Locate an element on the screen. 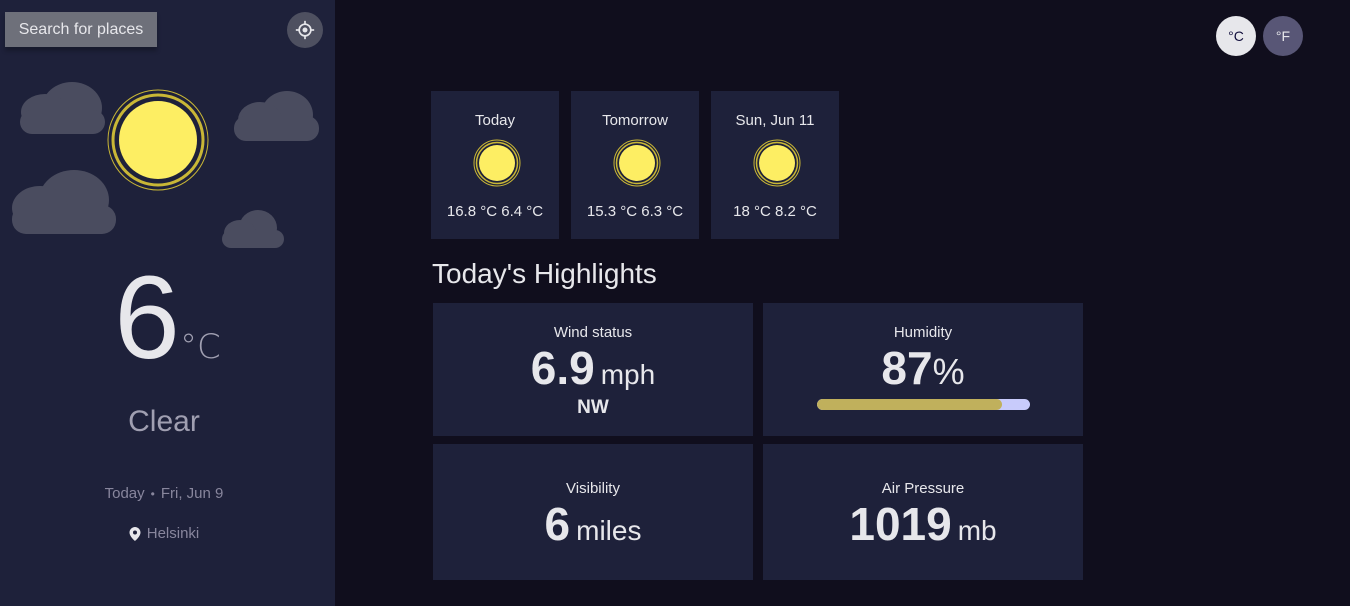  wind-value: 6.9 mph is located at coordinates (593, 368).